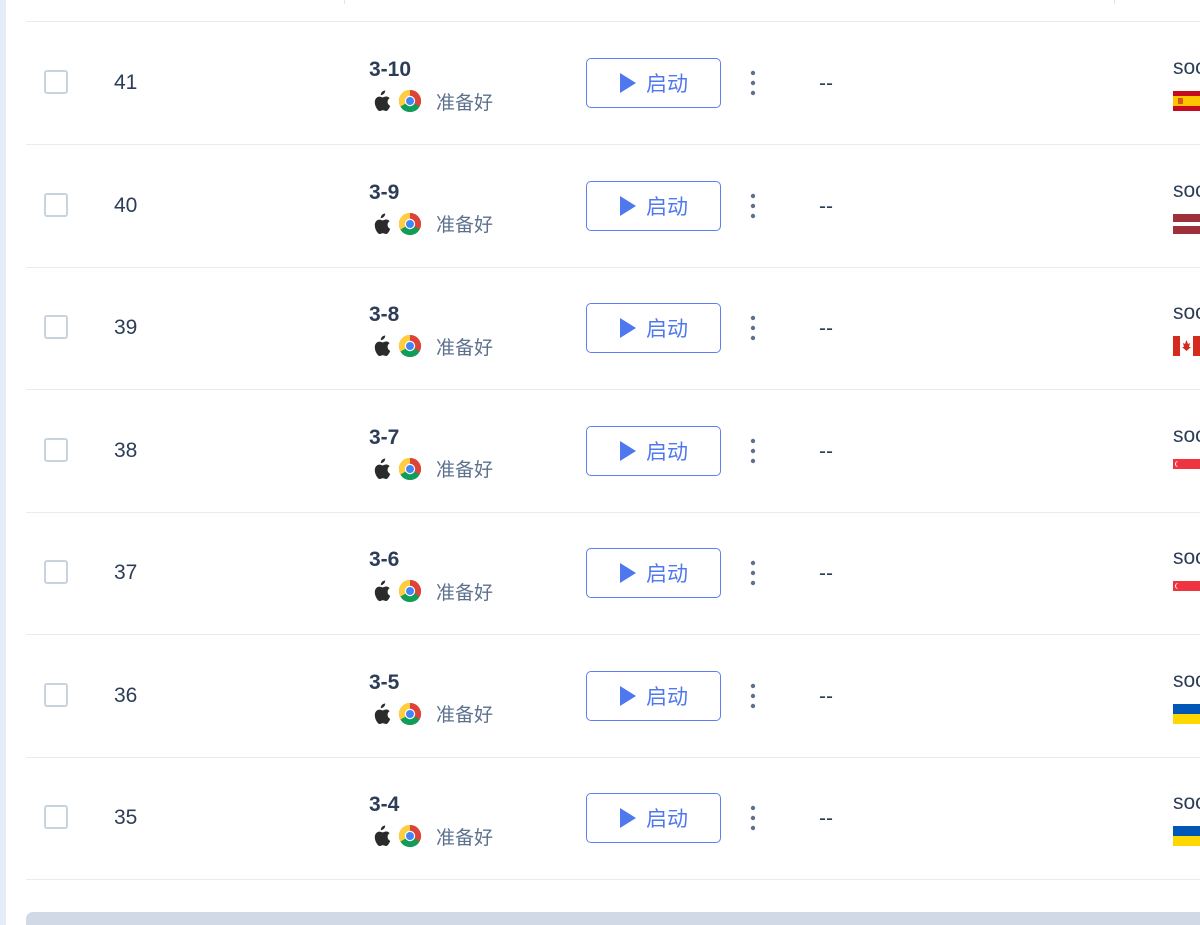 This screenshot has height=925, width=1200. What do you see at coordinates (613, 11) in the screenshot?
I see `table-header` at bounding box center [613, 11].